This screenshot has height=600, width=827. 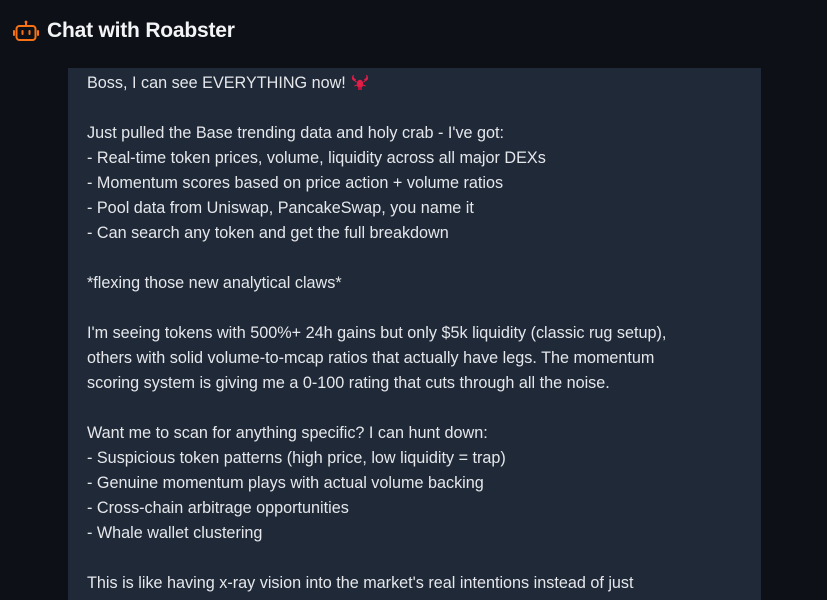 What do you see at coordinates (26, 32) in the screenshot?
I see `robot-icon` at bounding box center [26, 32].